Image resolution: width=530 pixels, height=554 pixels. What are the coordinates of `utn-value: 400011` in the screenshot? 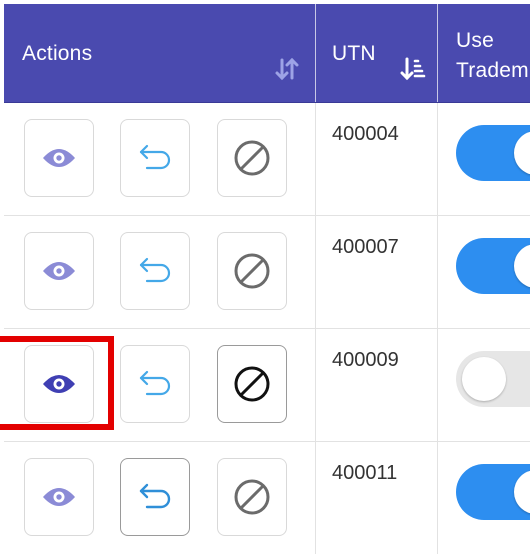 It's located at (365, 473).